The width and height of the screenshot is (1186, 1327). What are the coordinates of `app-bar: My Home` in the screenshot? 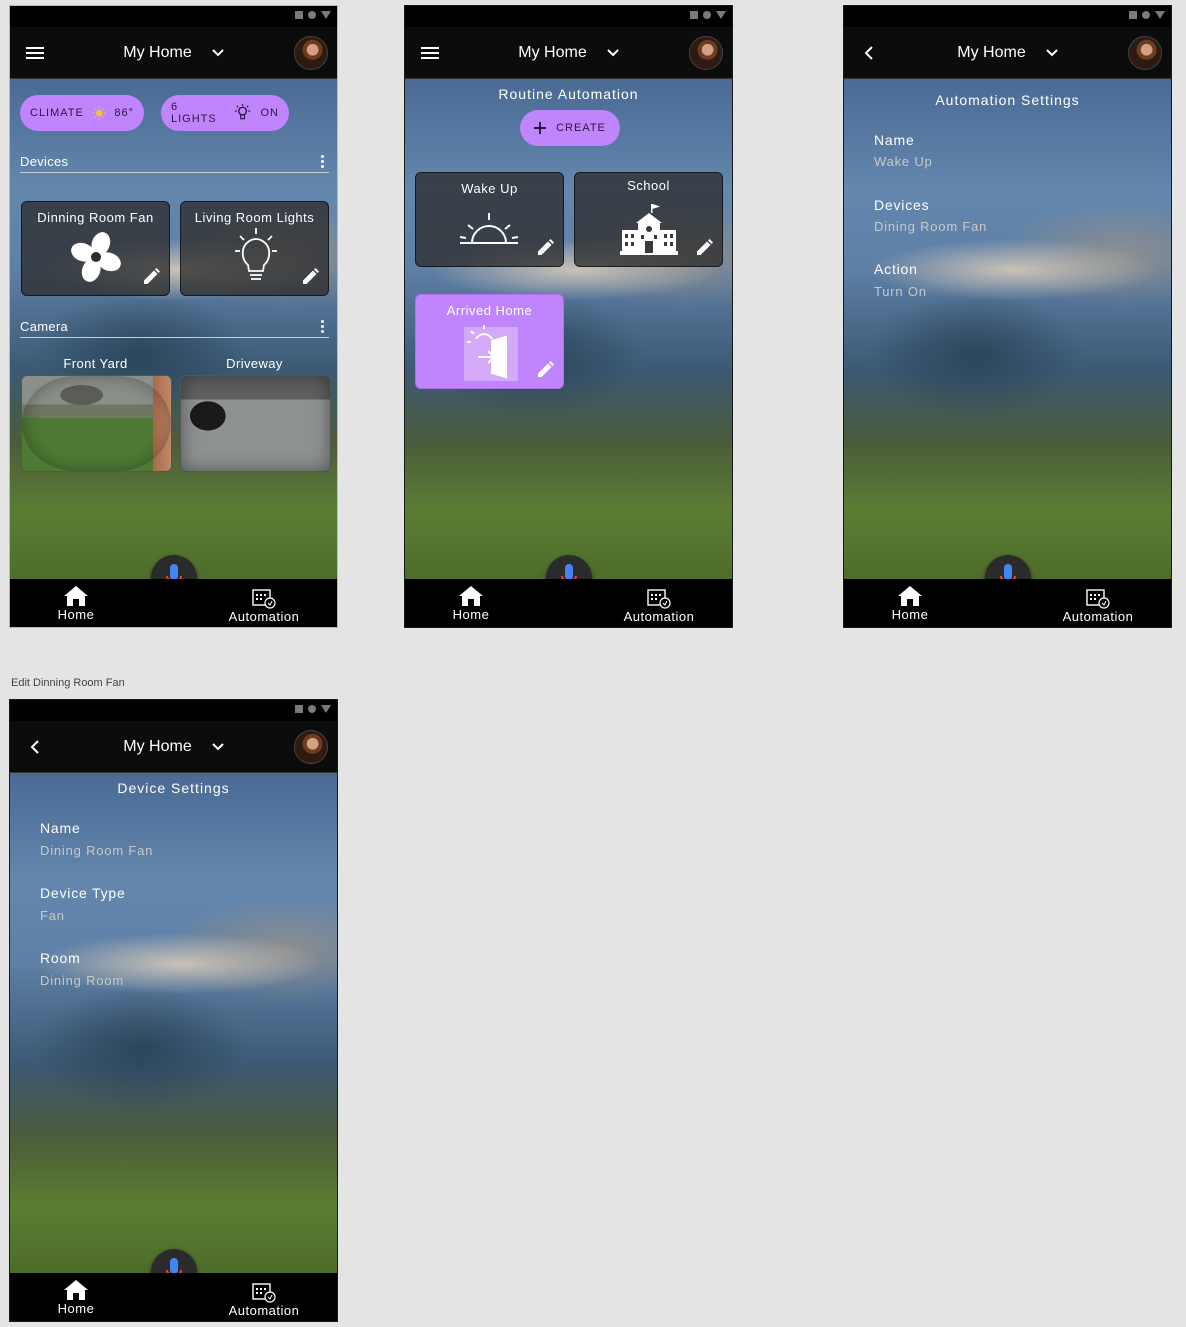 It's located at (173, 747).